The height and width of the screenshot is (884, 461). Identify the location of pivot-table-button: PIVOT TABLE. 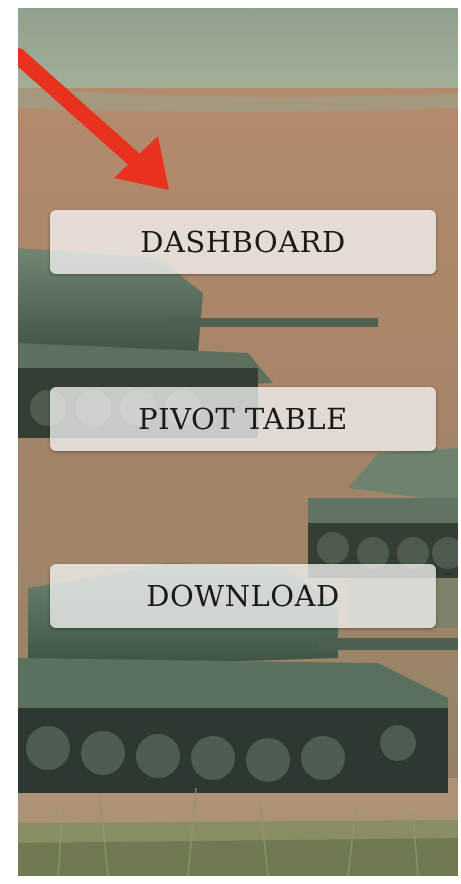
(243, 419).